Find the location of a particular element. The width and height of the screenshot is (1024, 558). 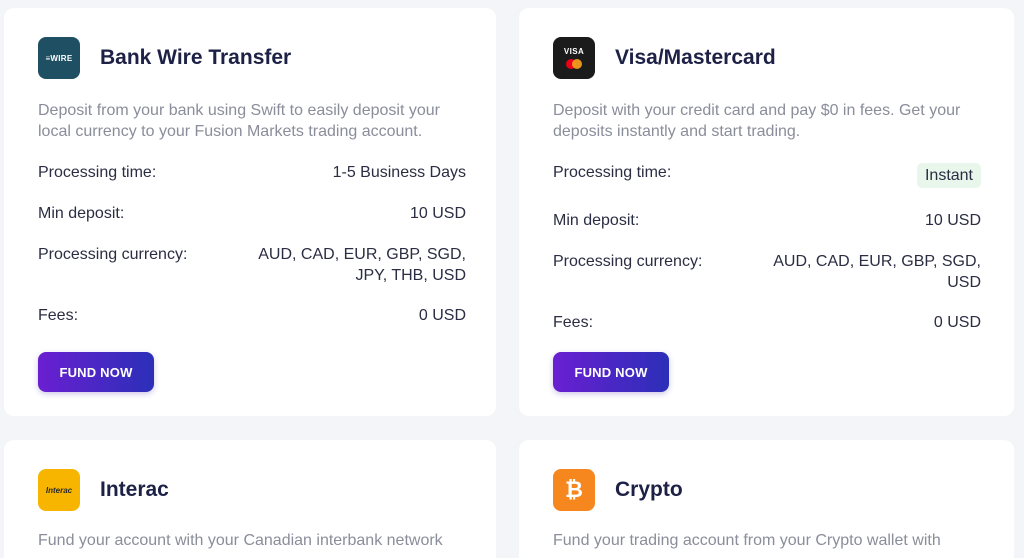

card-header: ≡WIRE Bank Wire Transfer is located at coordinates (164, 58).